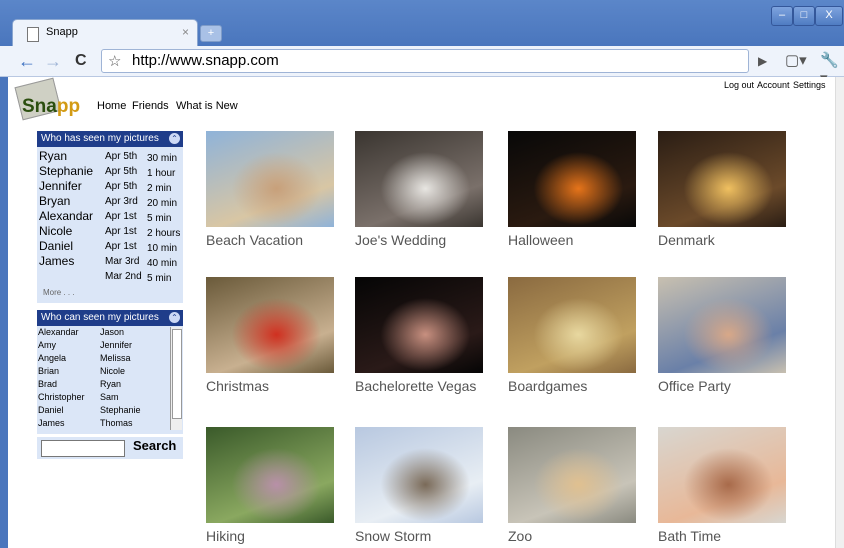 The image size is (844, 548). I want to click on can-list-scrollbar, so click(176, 378).